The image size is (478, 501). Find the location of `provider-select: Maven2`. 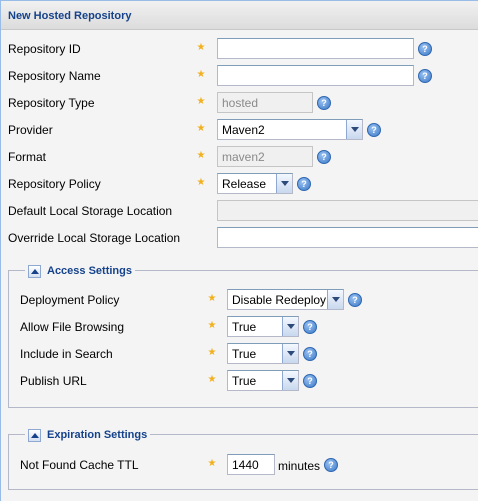

provider-select: Maven2 is located at coordinates (290, 129).